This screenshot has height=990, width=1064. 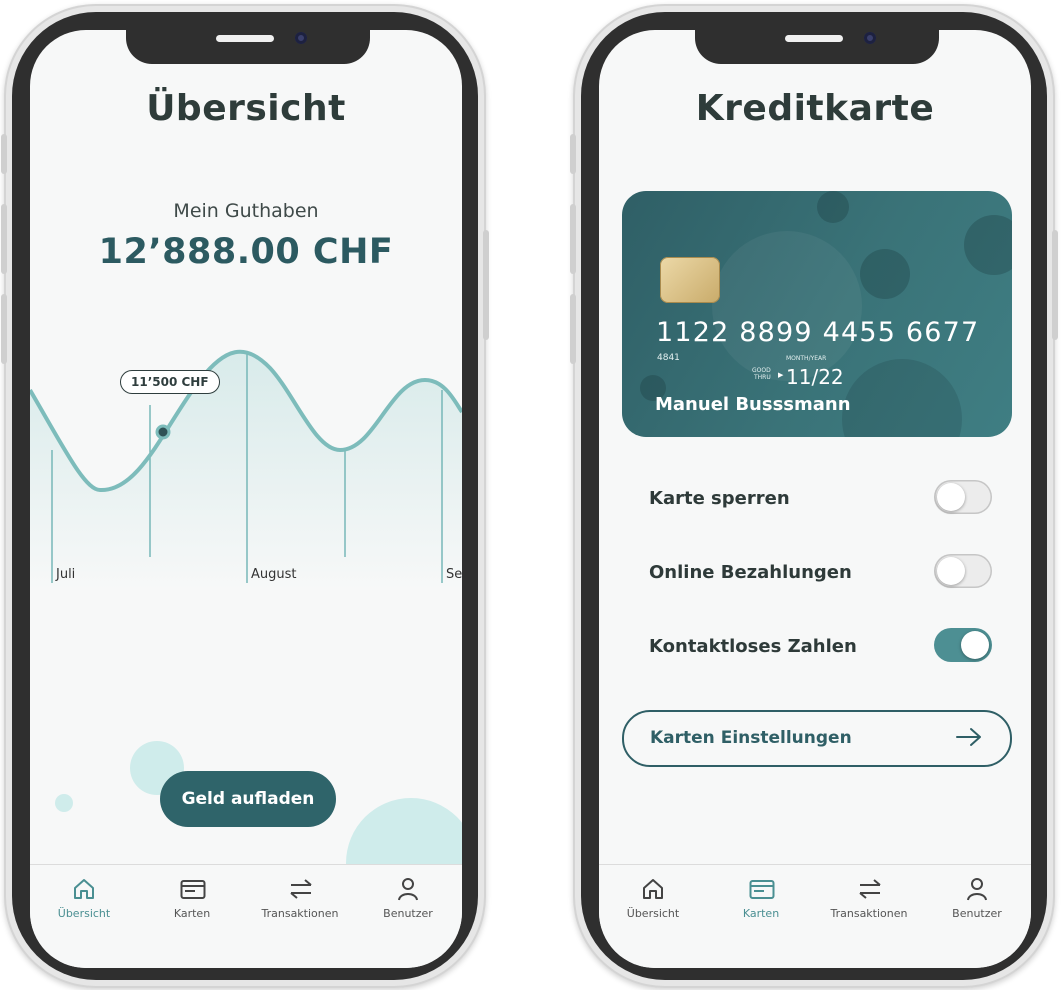 I want to click on card-settings-button: Karten Einstellungen, so click(x=817, y=738).